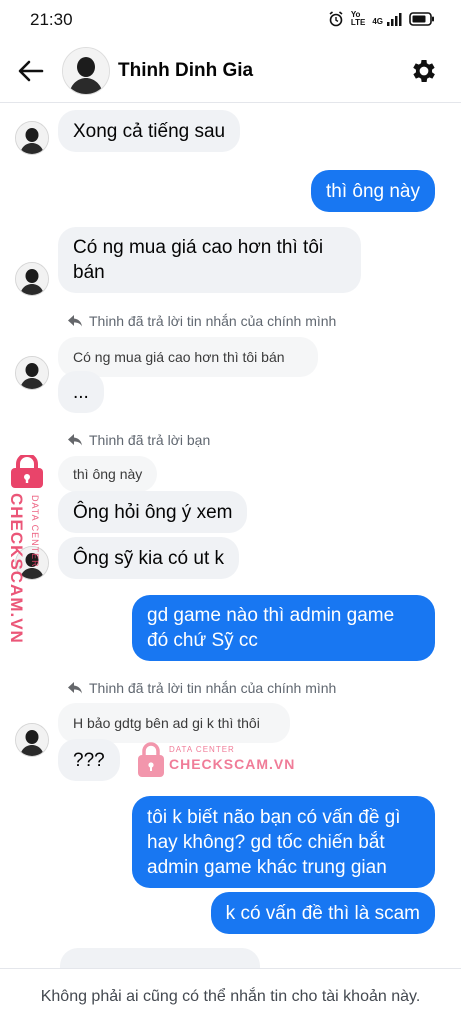 The image size is (461, 1025). I want to click on reply-label: Thinh đã trả lời bạn, so click(138, 440).